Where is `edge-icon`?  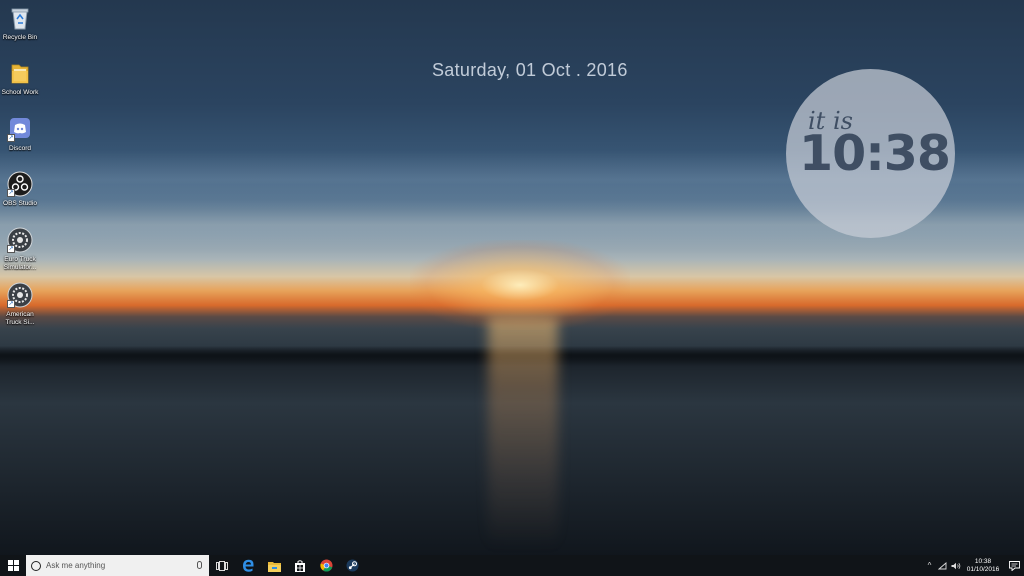
edge-icon is located at coordinates (247, 565).